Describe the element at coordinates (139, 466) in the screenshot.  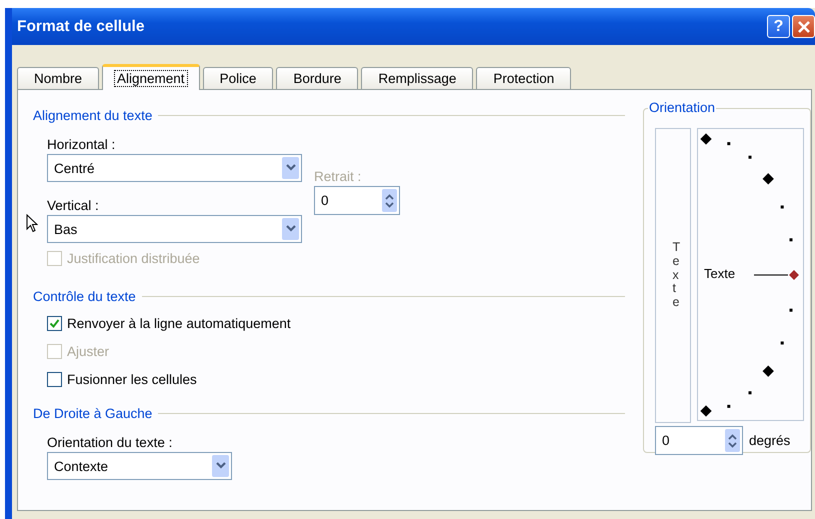
I see `direction-dropdown: Contexte` at that location.